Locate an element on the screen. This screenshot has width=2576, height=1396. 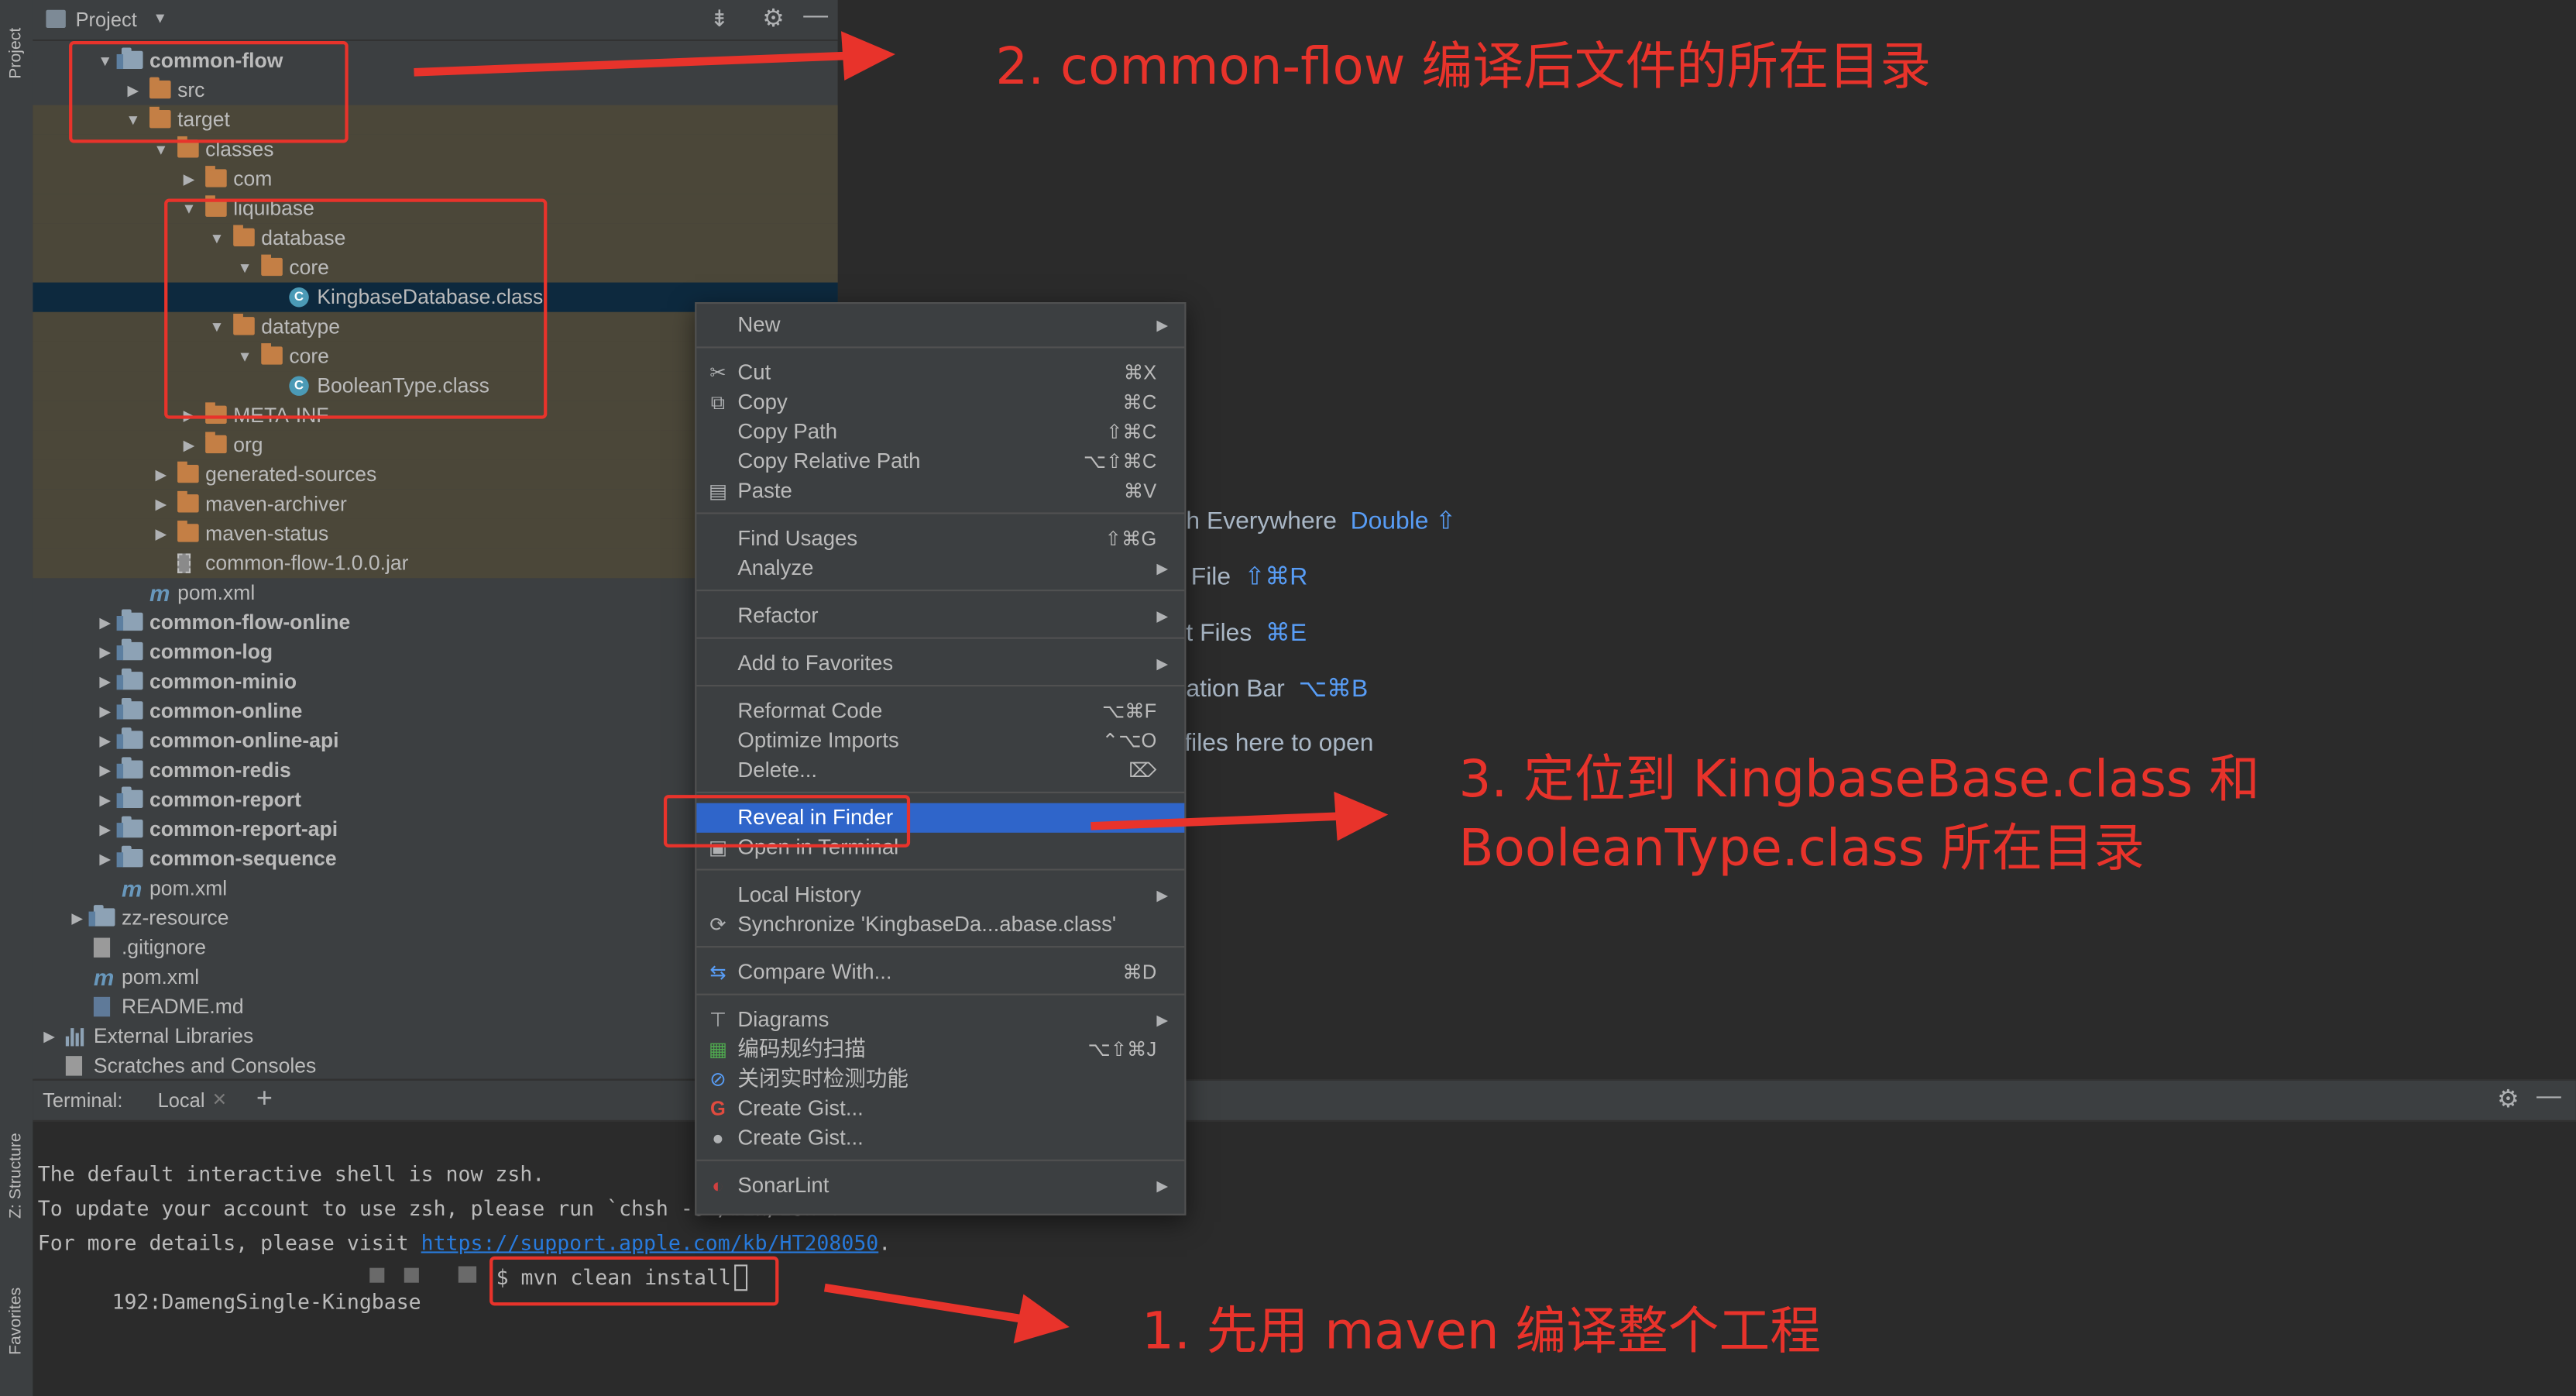
arrow-step3 is located at coordinates (1215, 821).